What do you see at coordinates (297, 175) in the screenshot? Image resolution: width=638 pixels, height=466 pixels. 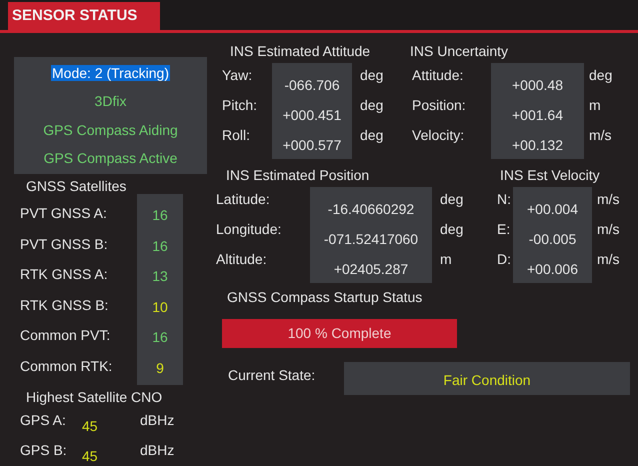 I see `section-title: INS Estimated Position` at bounding box center [297, 175].